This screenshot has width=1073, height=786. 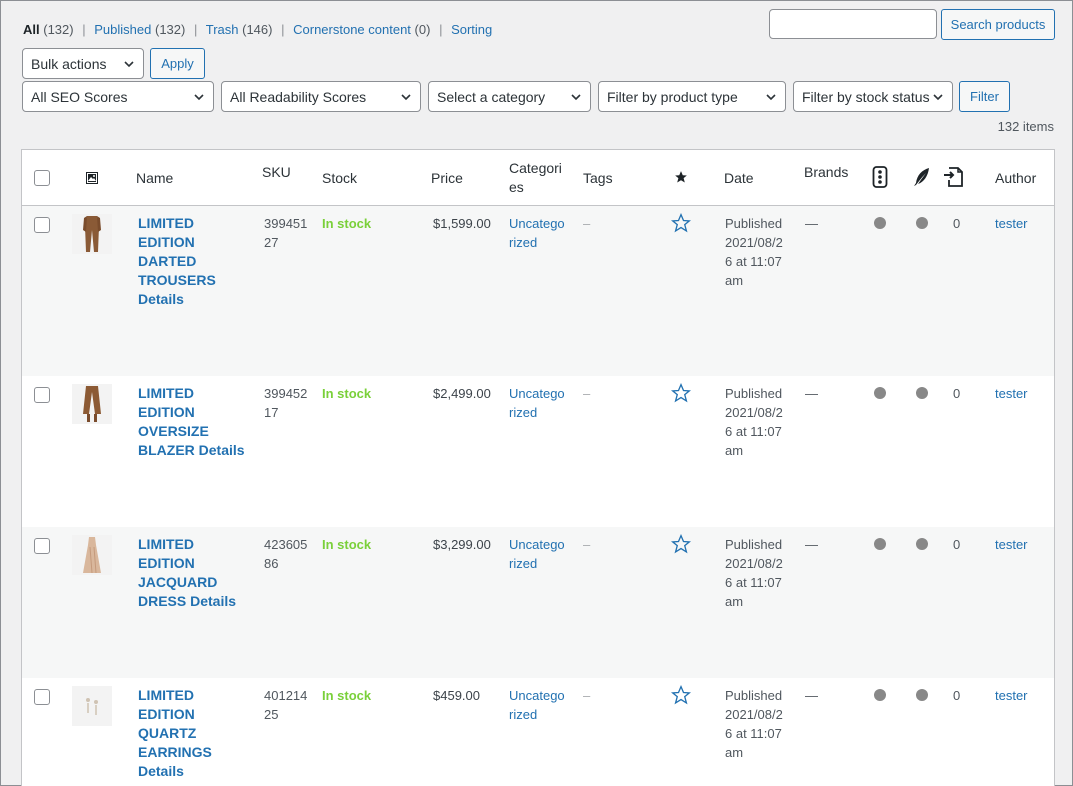 What do you see at coordinates (880, 179) in the screenshot?
I see `traffic-light-icon` at bounding box center [880, 179].